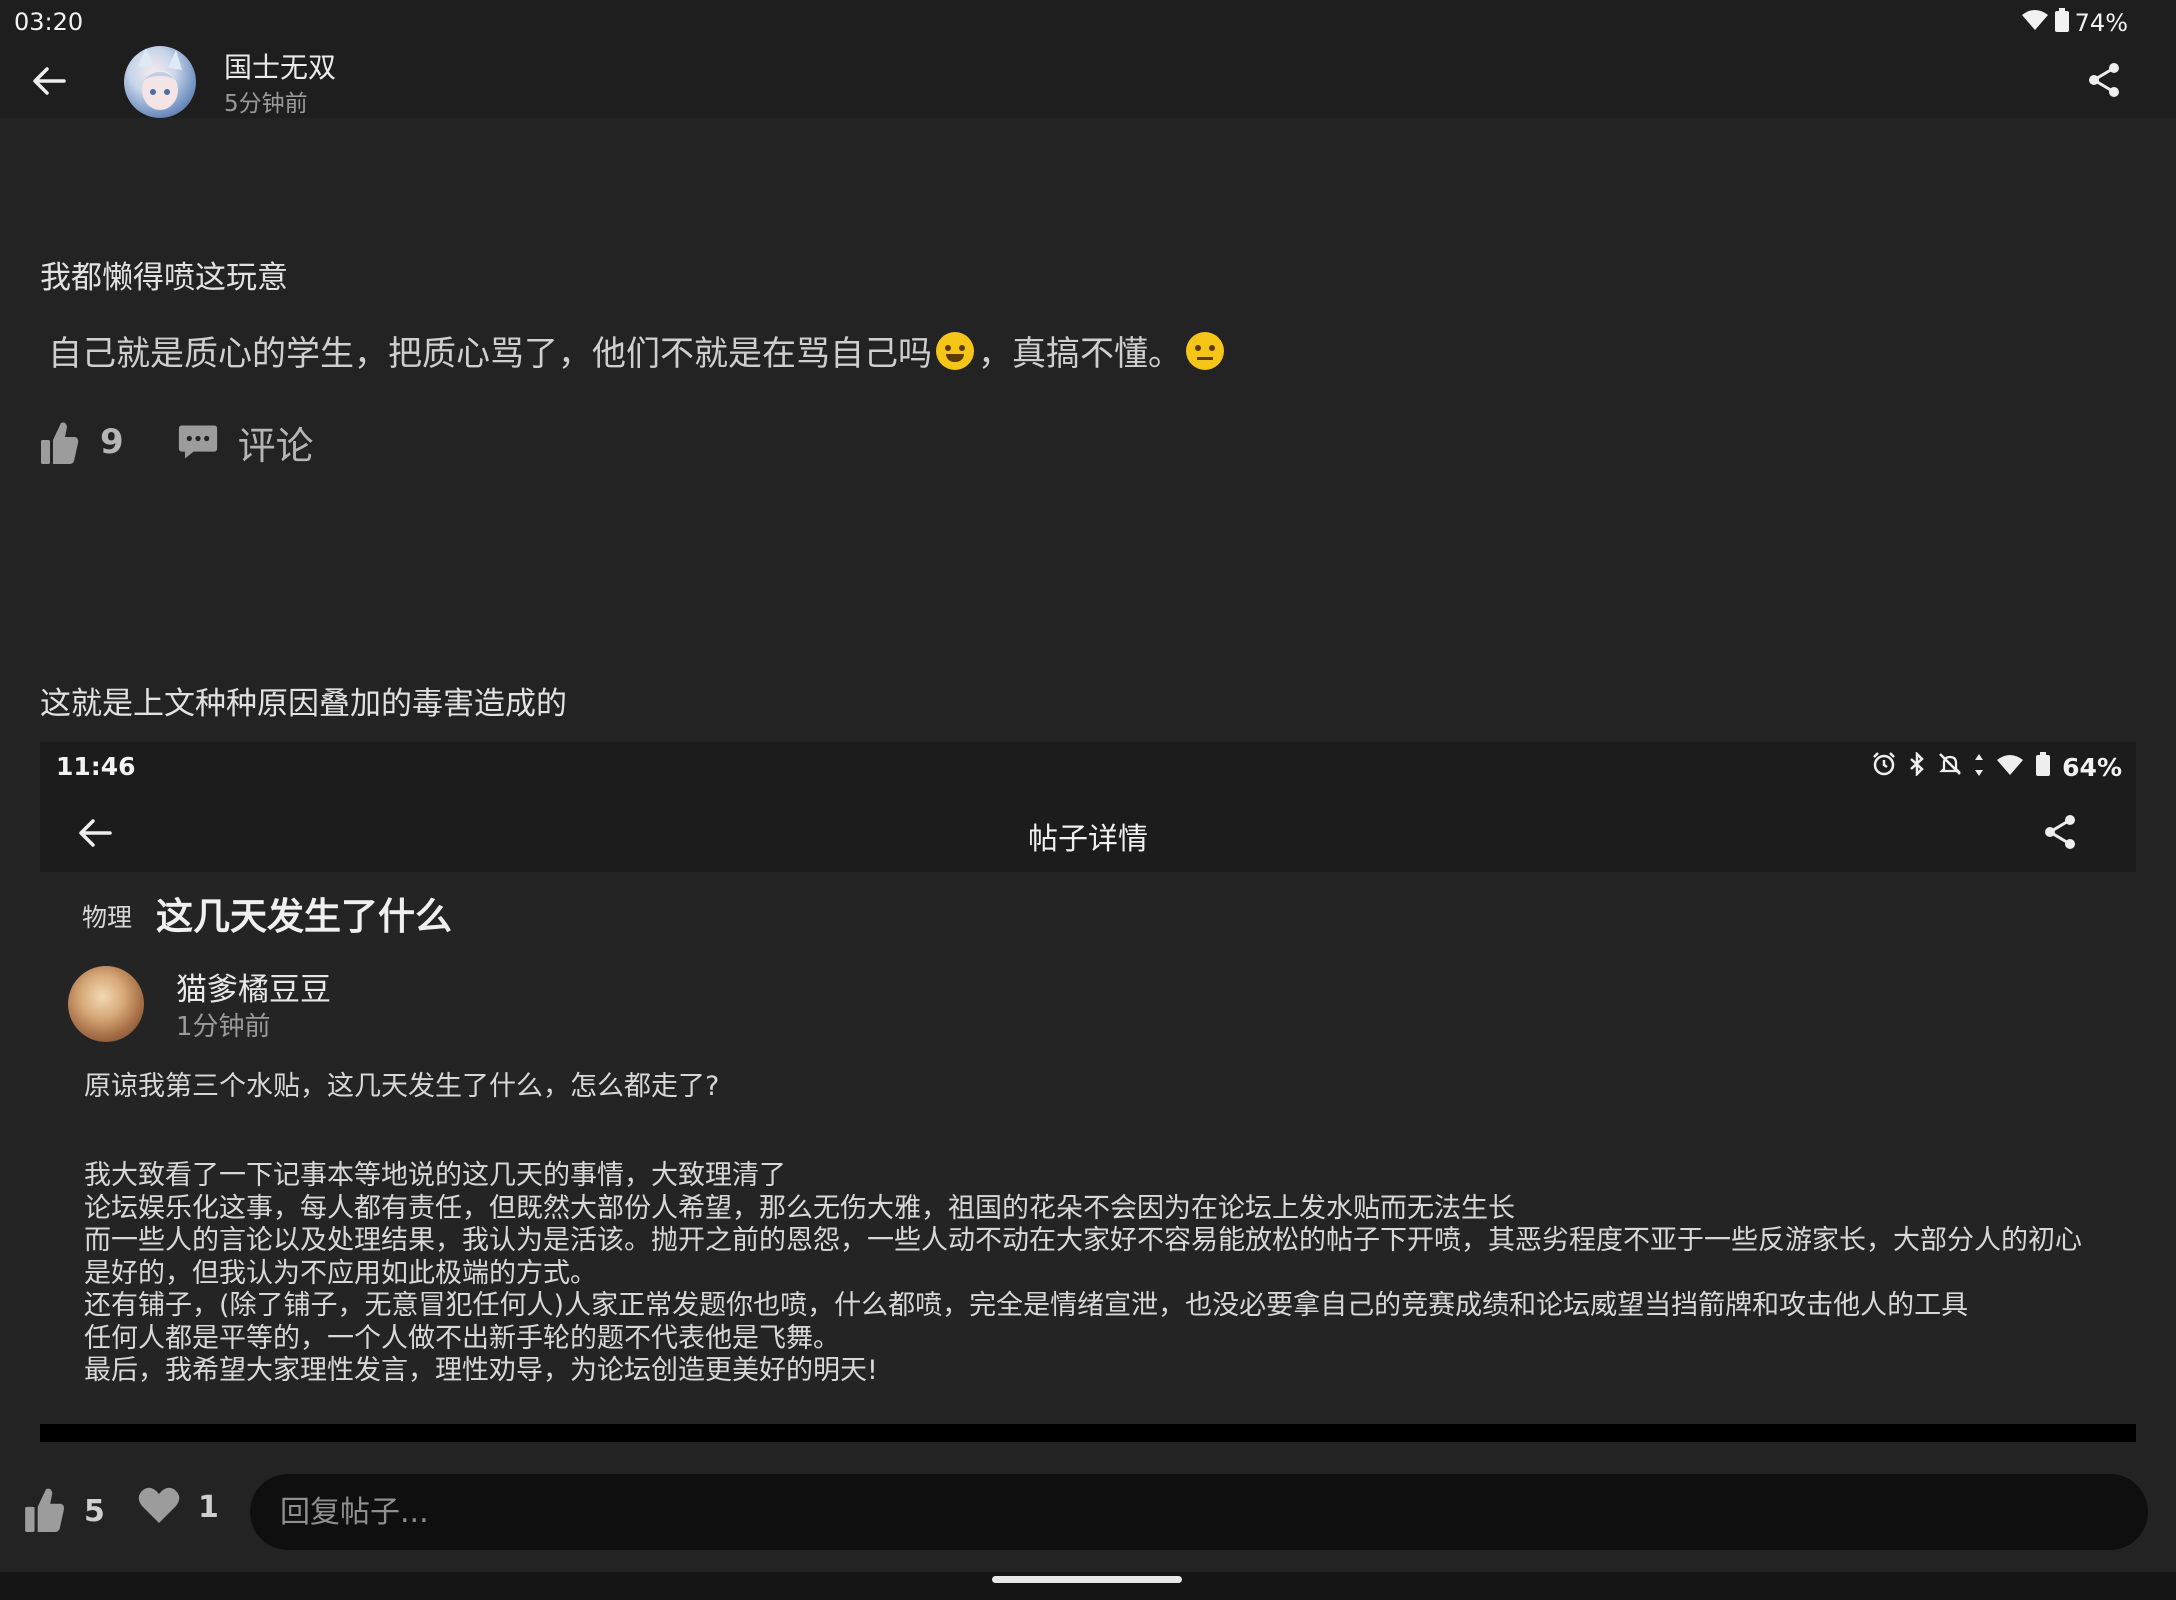  Describe the element at coordinates (1080, 354) in the screenshot. I see `post-text-line-2-part-2: ，真搞不懂。` at that location.